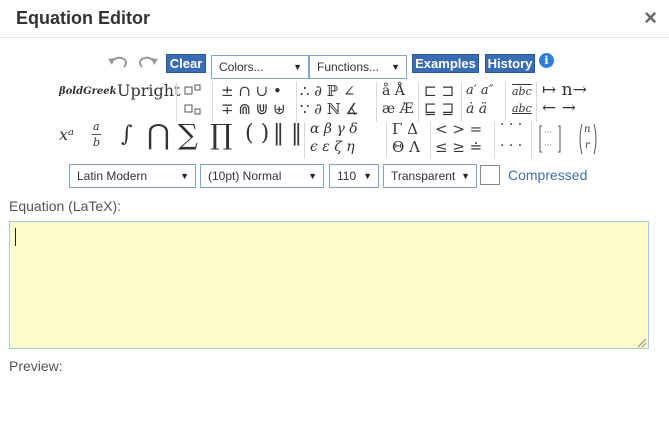 This screenshot has height=446, width=669. What do you see at coordinates (393, 91) in the screenshot?
I see `accent-row-1: å Å` at bounding box center [393, 91].